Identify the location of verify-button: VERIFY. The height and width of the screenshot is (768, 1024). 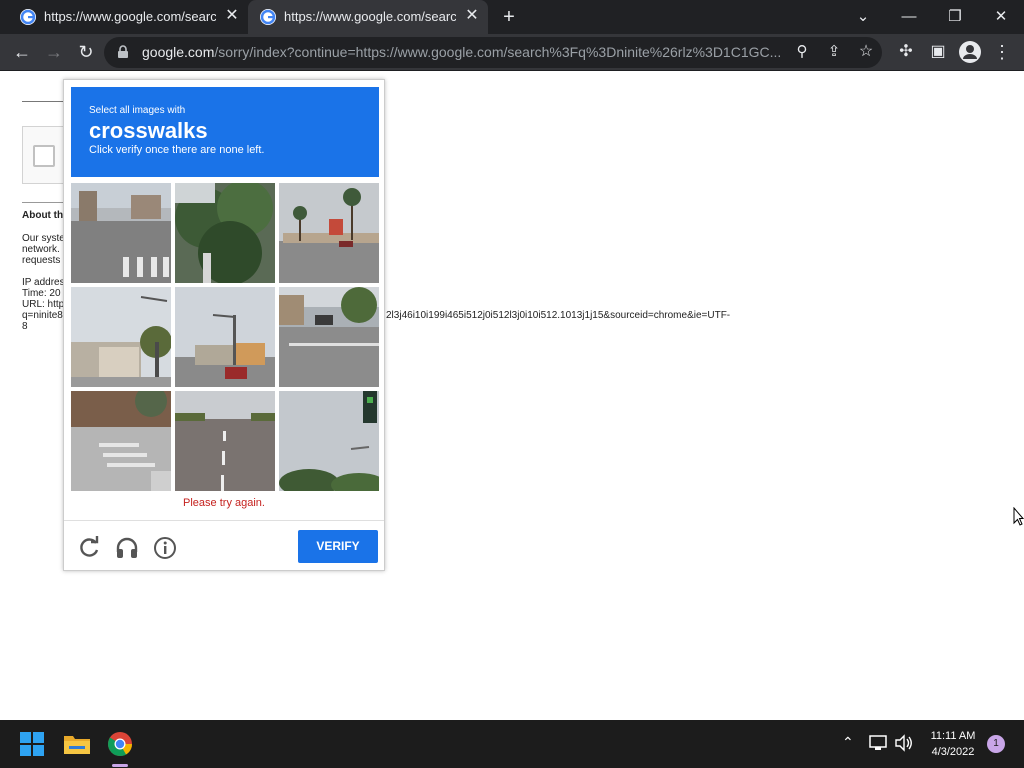
(338, 546).